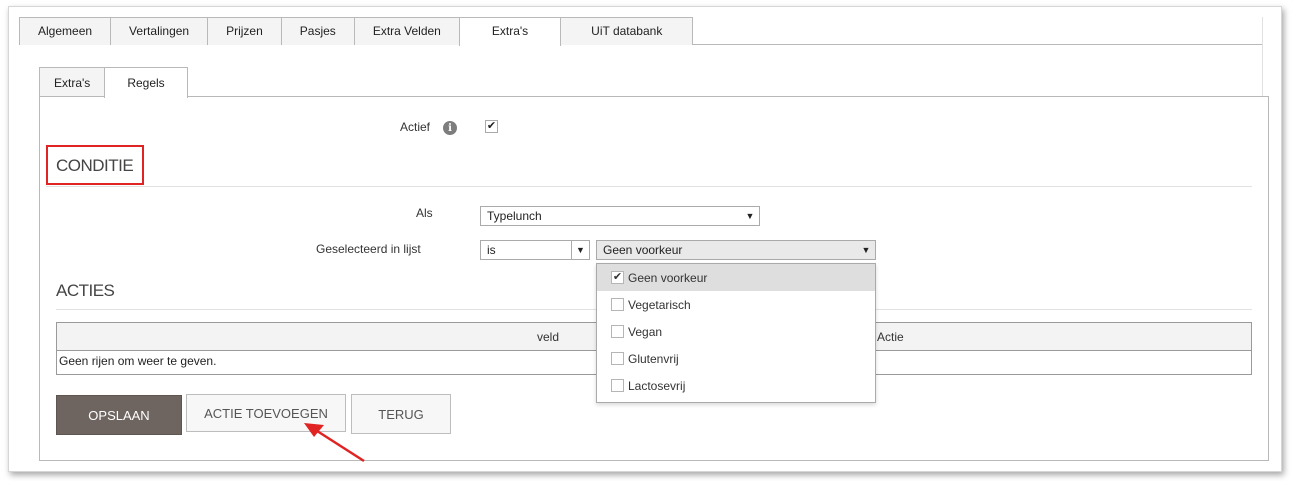 The image size is (1294, 481). I want to click on actief-checkbox: ✔, so click(491, 126).